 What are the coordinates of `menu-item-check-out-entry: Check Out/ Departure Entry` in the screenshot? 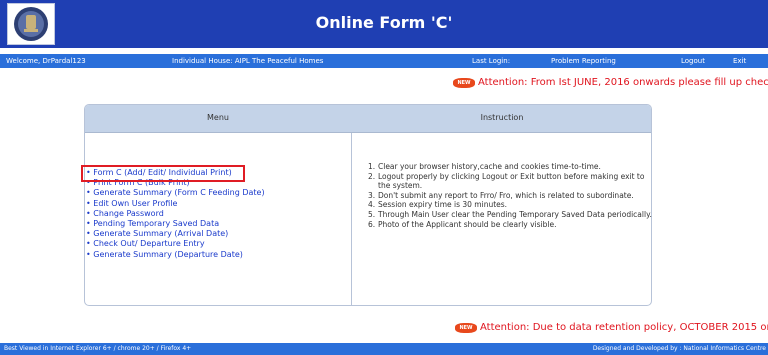 It's located at (211, 244).